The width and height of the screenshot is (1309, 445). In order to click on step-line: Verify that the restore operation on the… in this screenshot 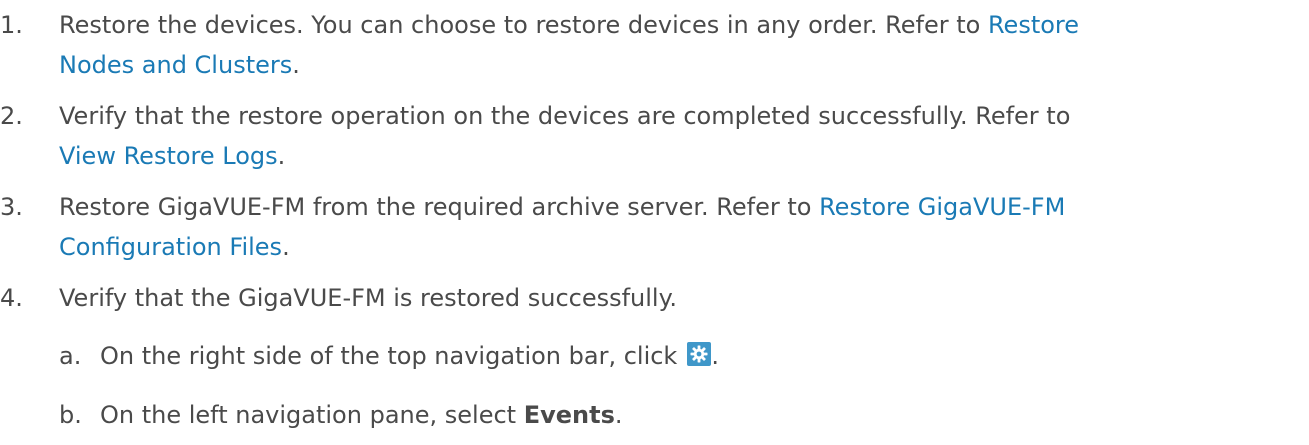, I will do `click(684, 116)`.